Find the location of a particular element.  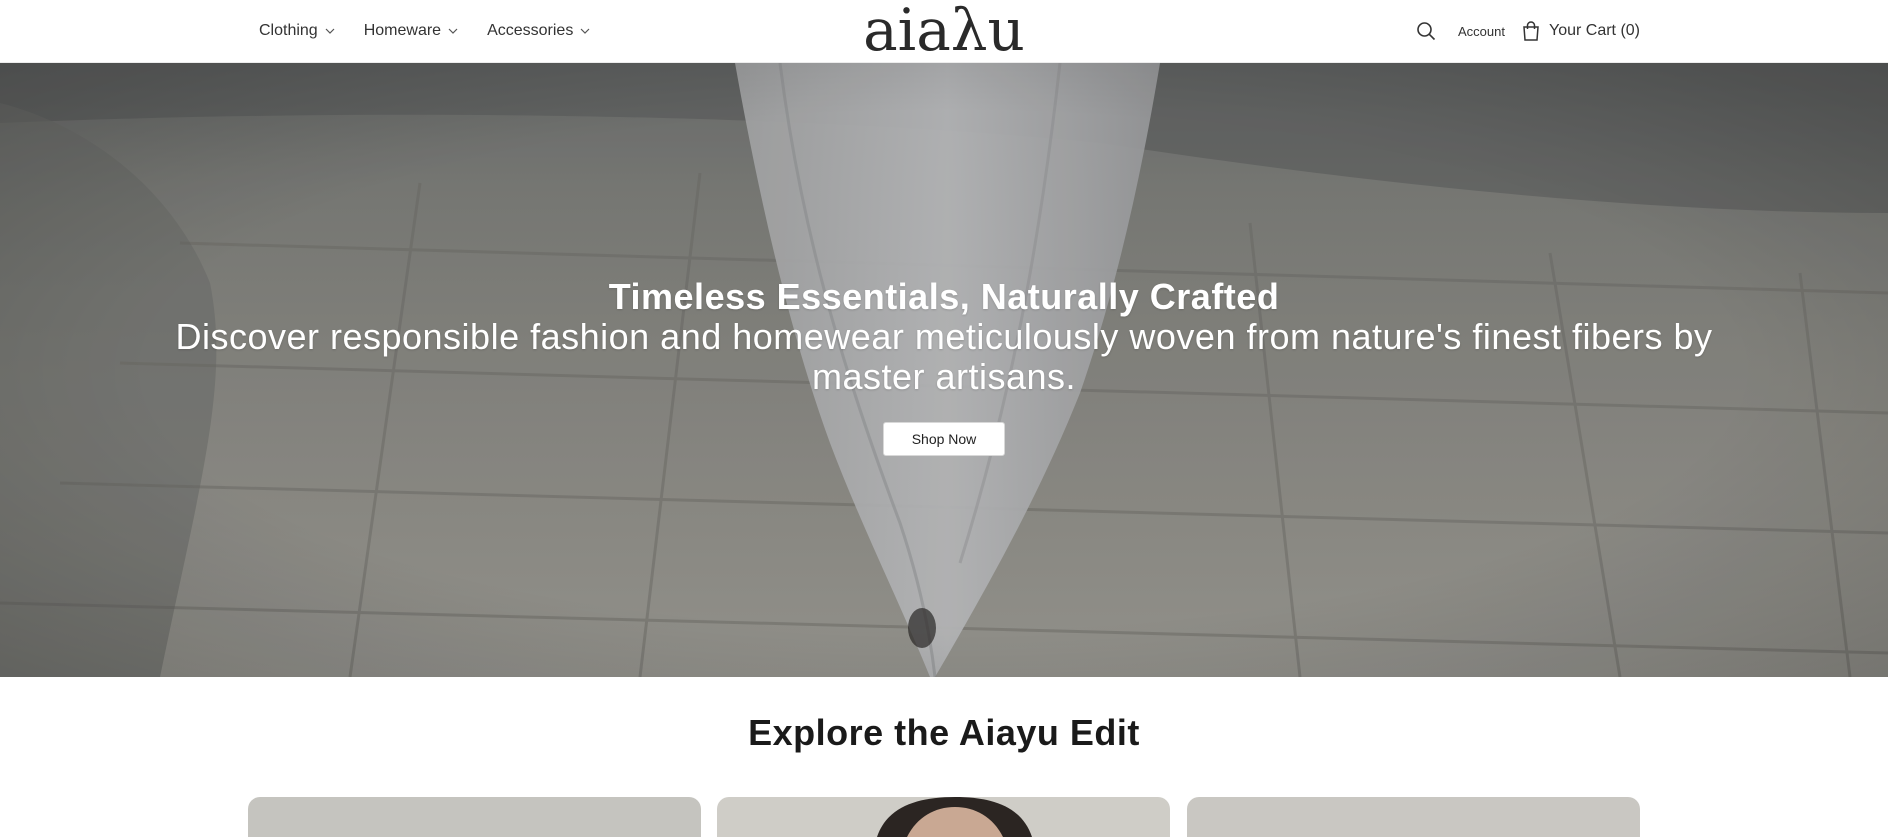

cart-link: Your Cart (0) is located at coordinates (1581, 31).